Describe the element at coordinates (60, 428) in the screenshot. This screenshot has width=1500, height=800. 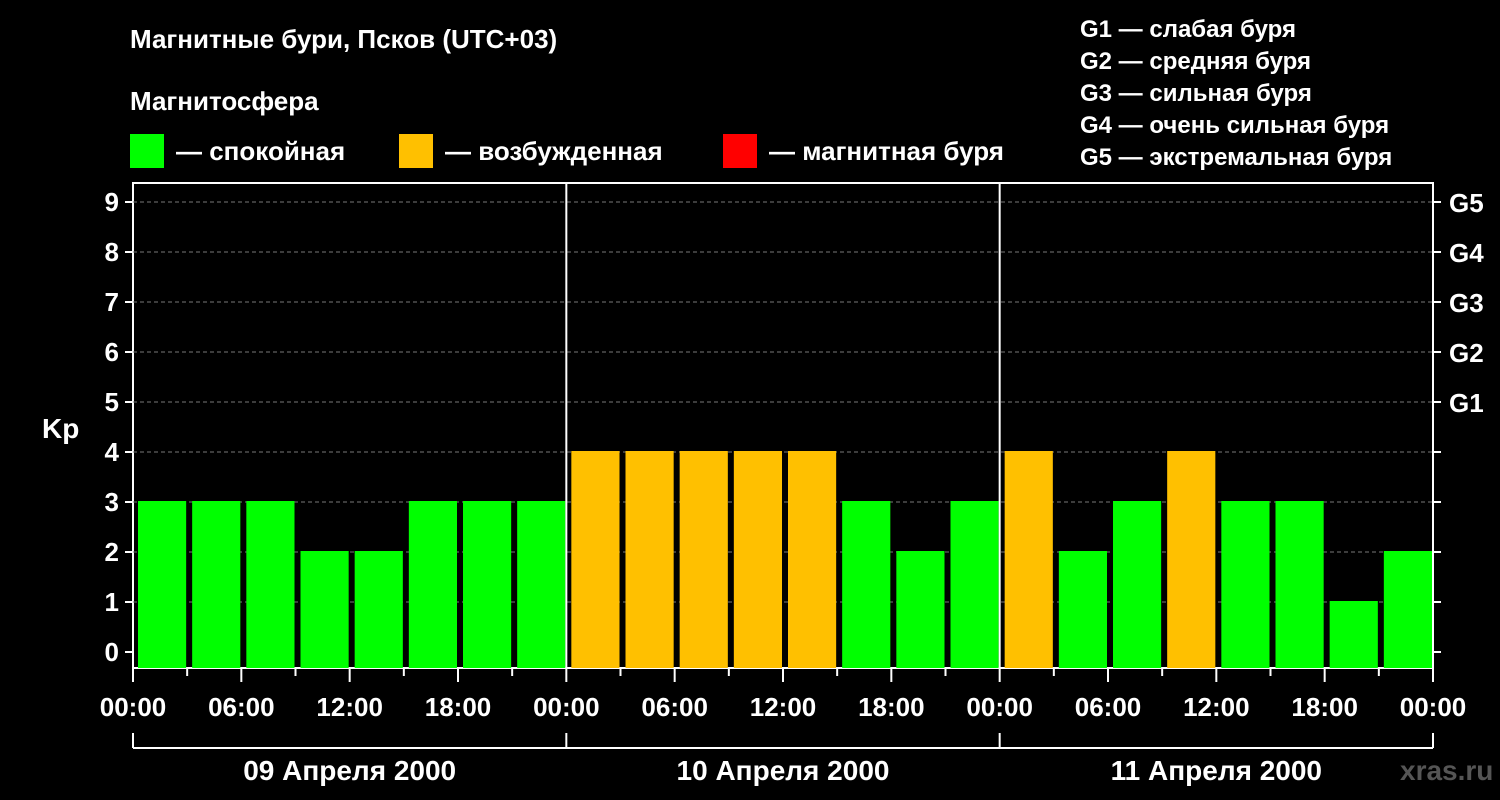
I see `y-axis-label: Kp` at that location.